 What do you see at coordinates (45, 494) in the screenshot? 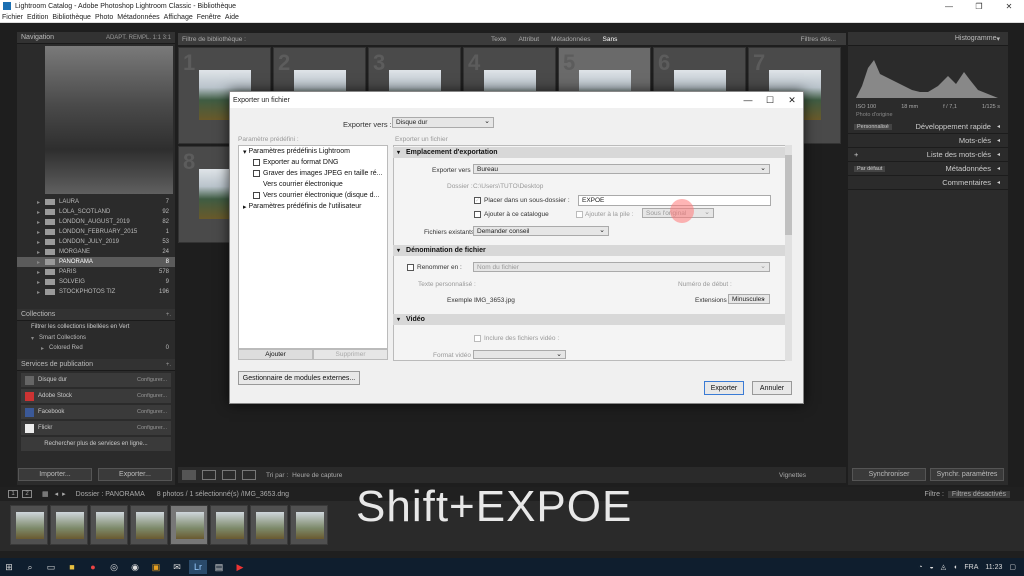
I see `grid-mini-icon: ▦` at bounding box center [45, 494].